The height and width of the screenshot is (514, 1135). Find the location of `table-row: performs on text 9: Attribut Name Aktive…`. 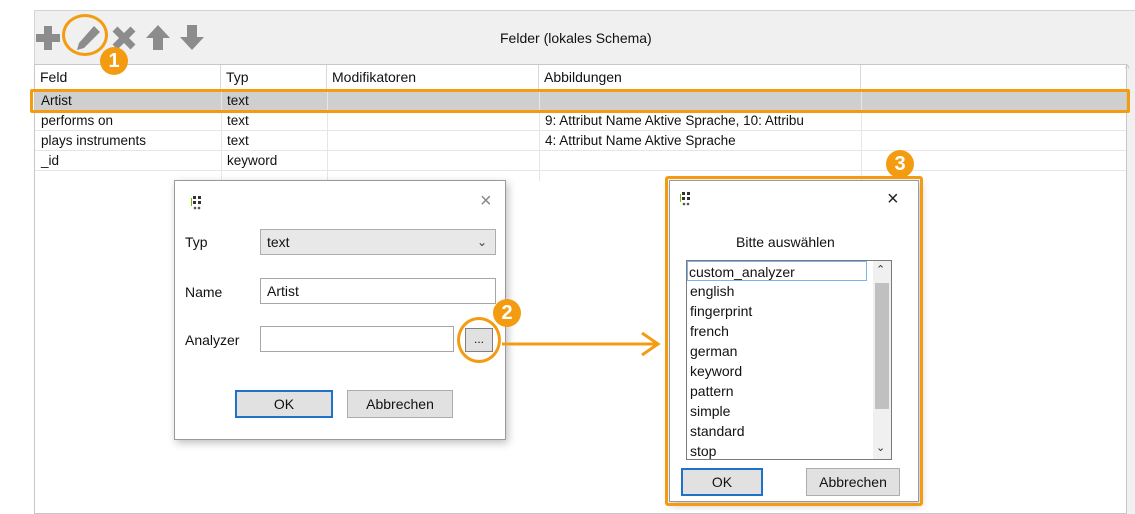

table-row: performs on text 9: Attribut Name Aktive… is located at coordinates (580, 121).